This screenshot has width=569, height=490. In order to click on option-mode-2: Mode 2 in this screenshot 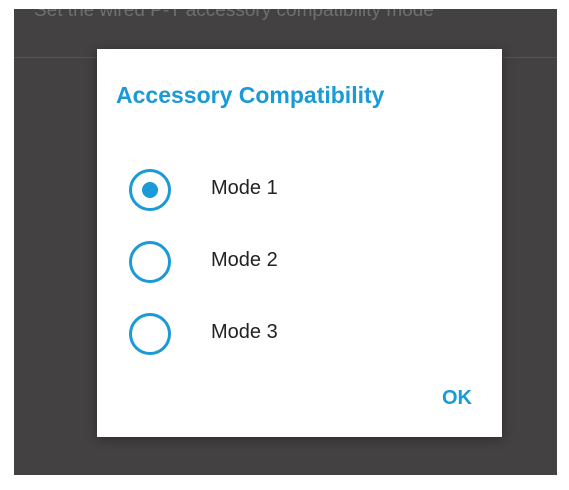, I will do `click(300, 266)`.